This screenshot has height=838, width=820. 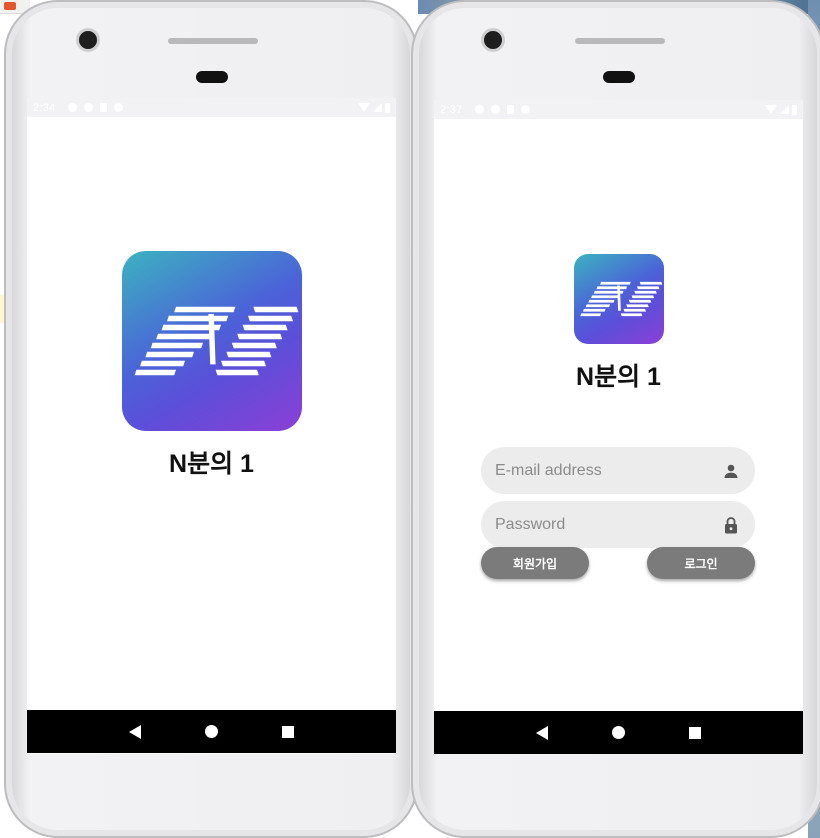 What do you see at coordinates (608, 524) in the screenshot?
I see `password-input` at bounding box center [608, 524].